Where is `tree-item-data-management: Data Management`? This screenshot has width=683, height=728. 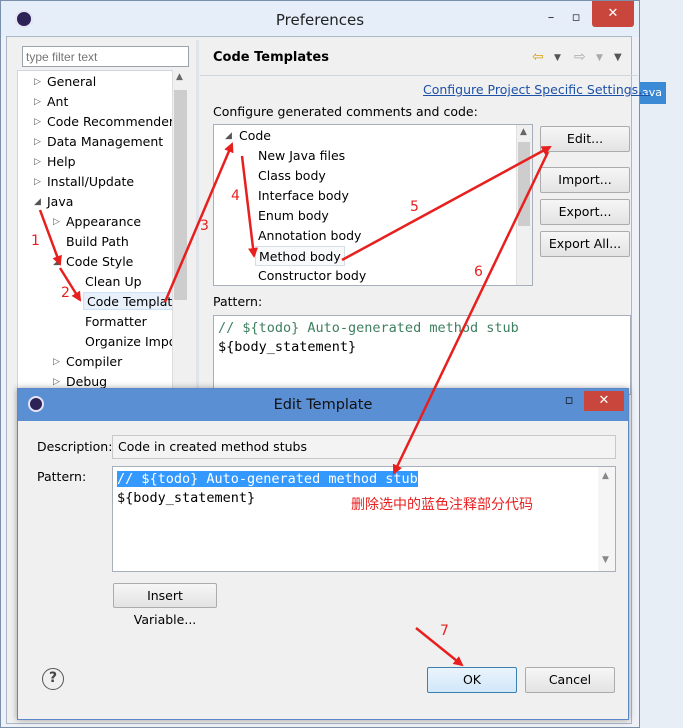
tree-item-data-management: Data Management is located at coordinates (105, 142).